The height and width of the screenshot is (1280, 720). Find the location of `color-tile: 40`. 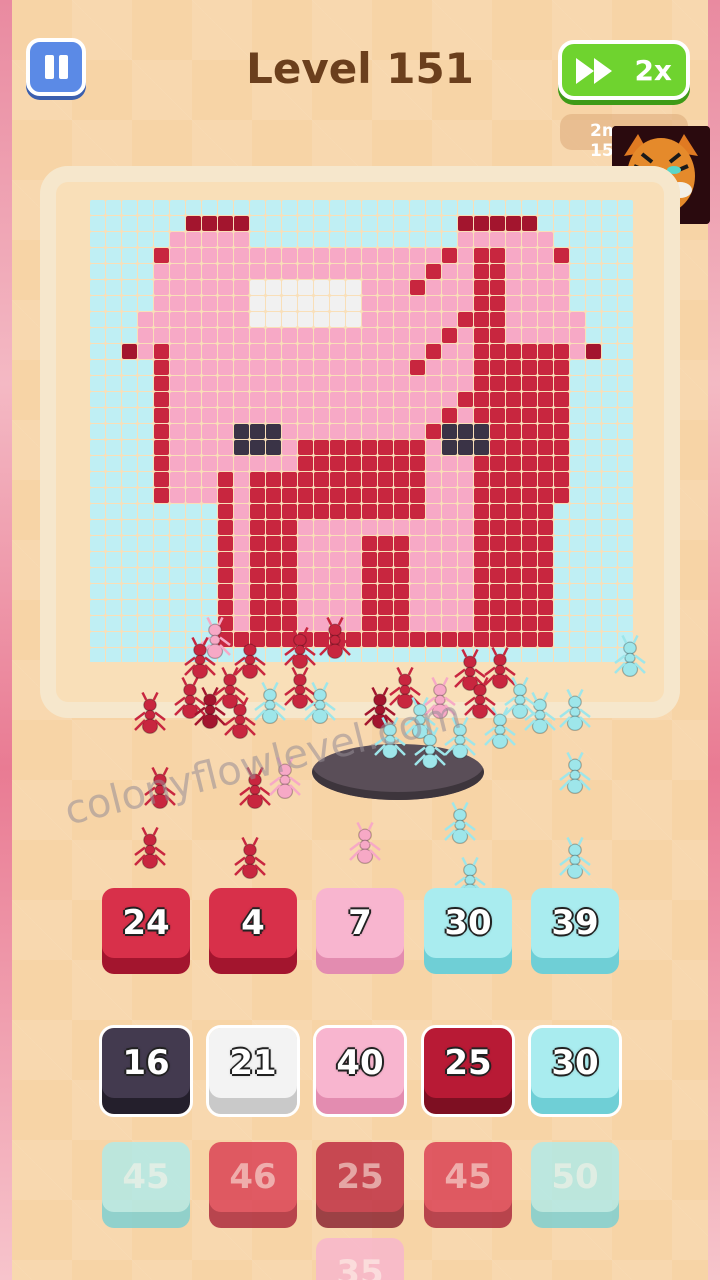

color-tile: 40 is located at coordinates (360, 1071).